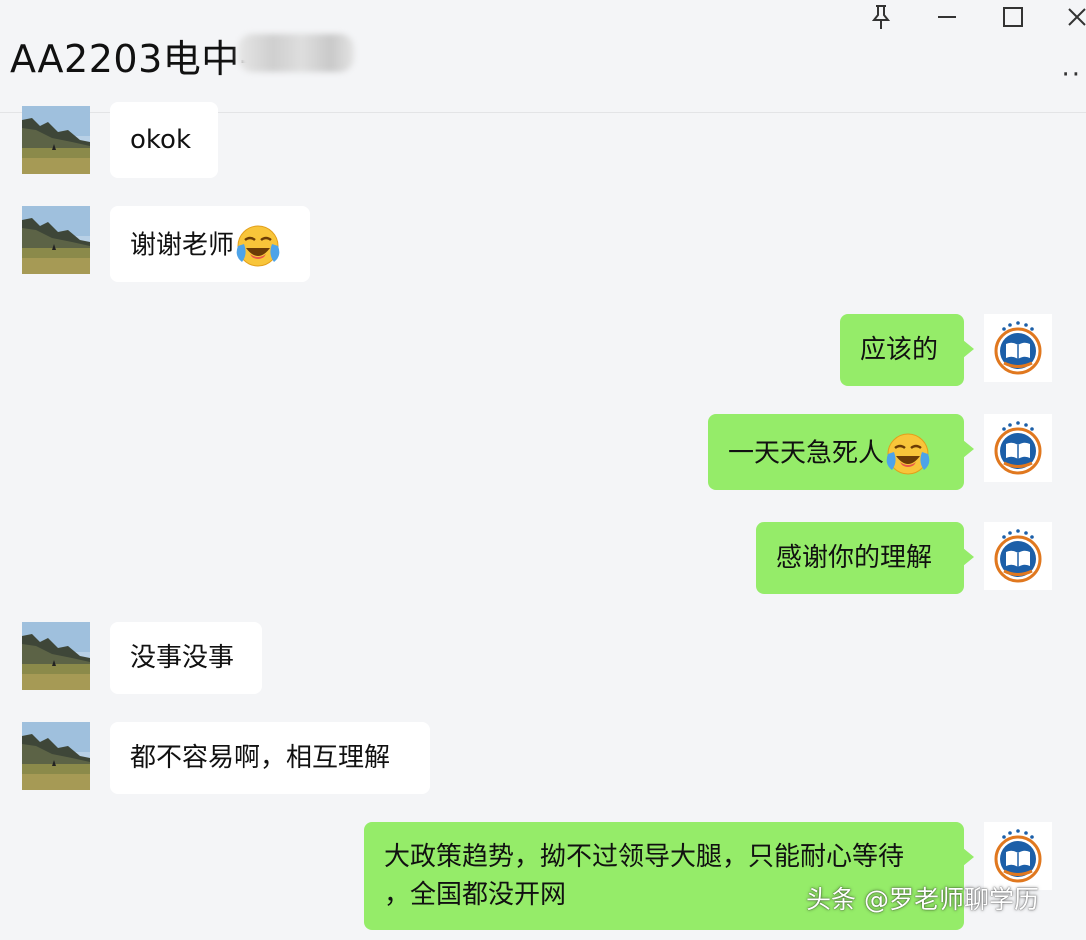  What do you see at coordinates (543, 56) in the screenshot?
I see `title-bar: AA2203电中- ··` at bounding box center [543, 56].